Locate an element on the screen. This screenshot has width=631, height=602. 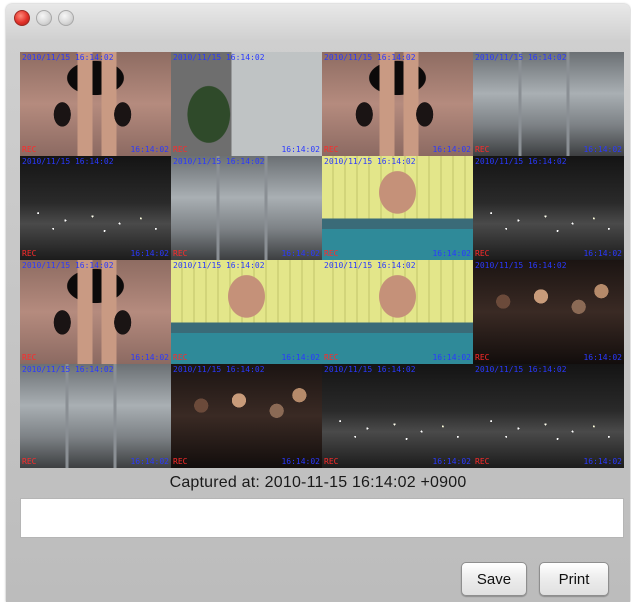
print-button: Print is located at coordinates (574, 579).